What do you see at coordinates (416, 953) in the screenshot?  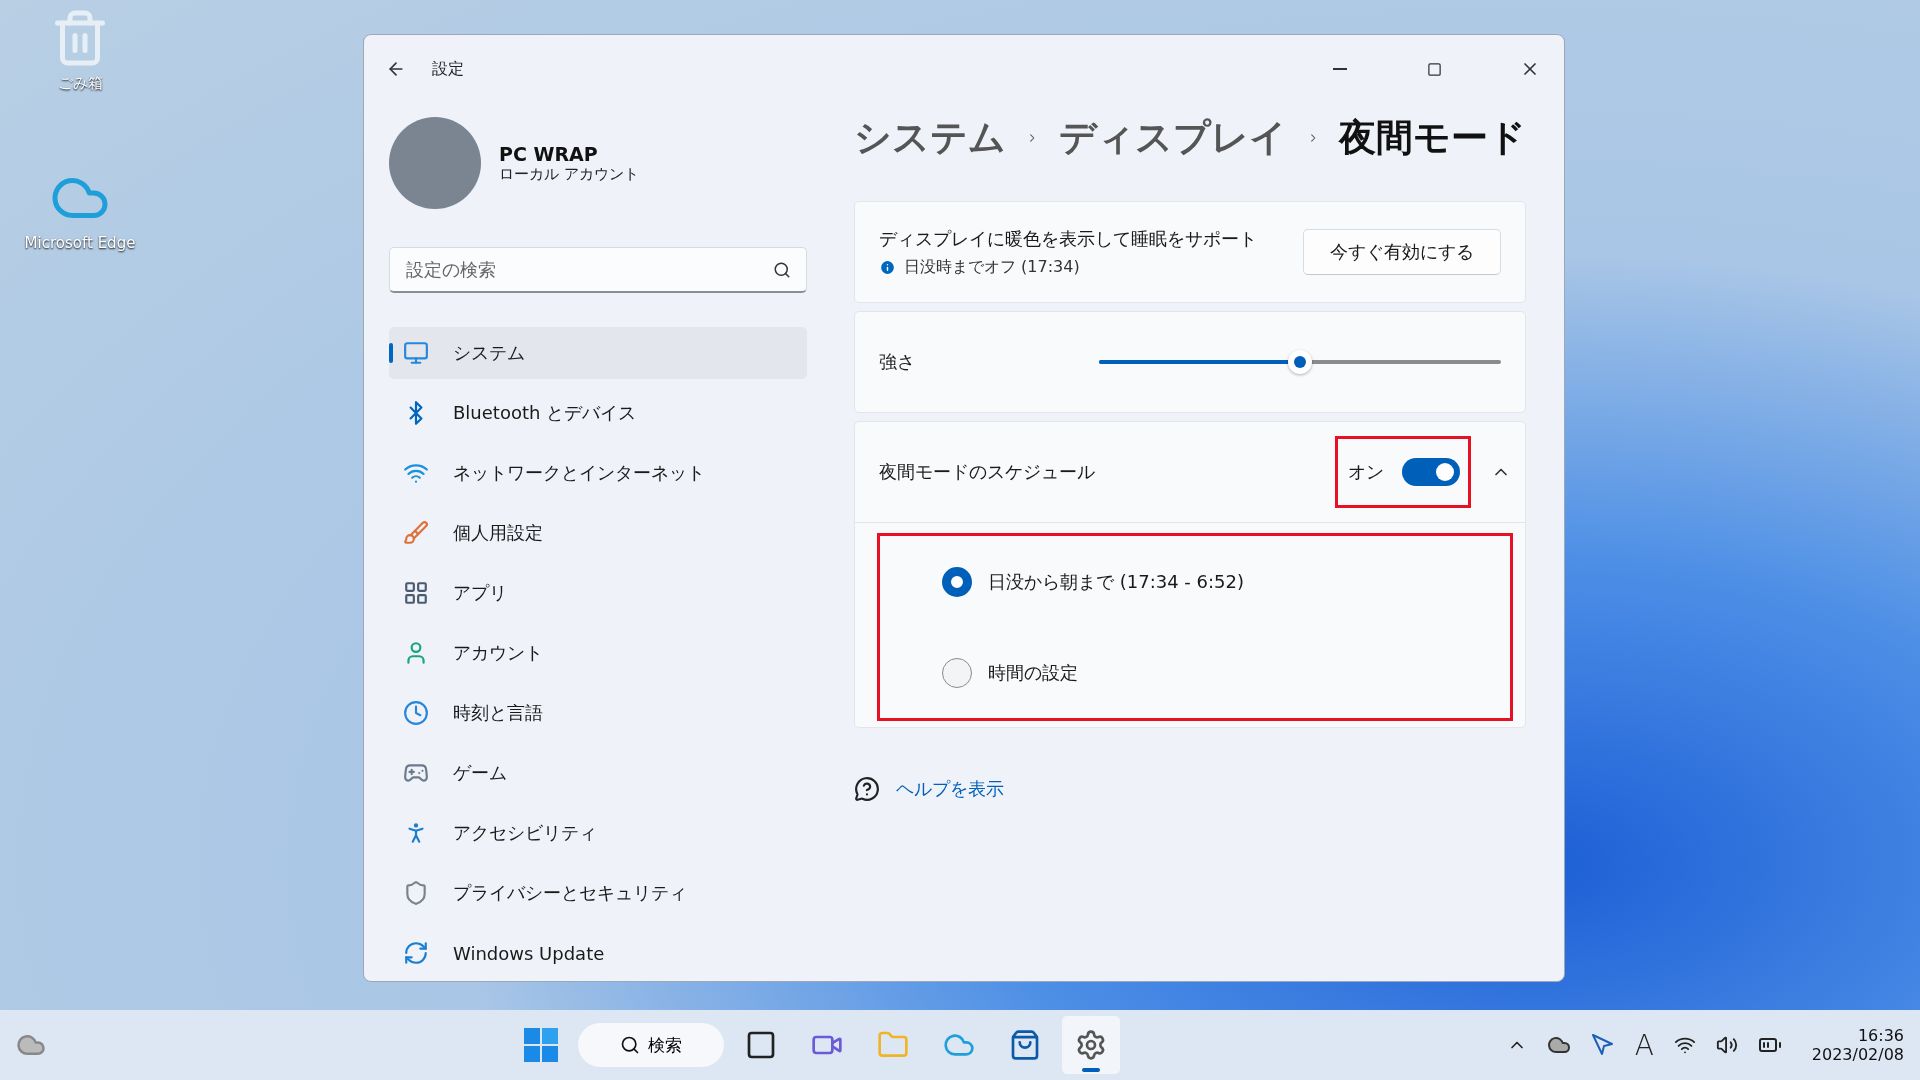 I see `update-icon` at bounding box center [416, 953].